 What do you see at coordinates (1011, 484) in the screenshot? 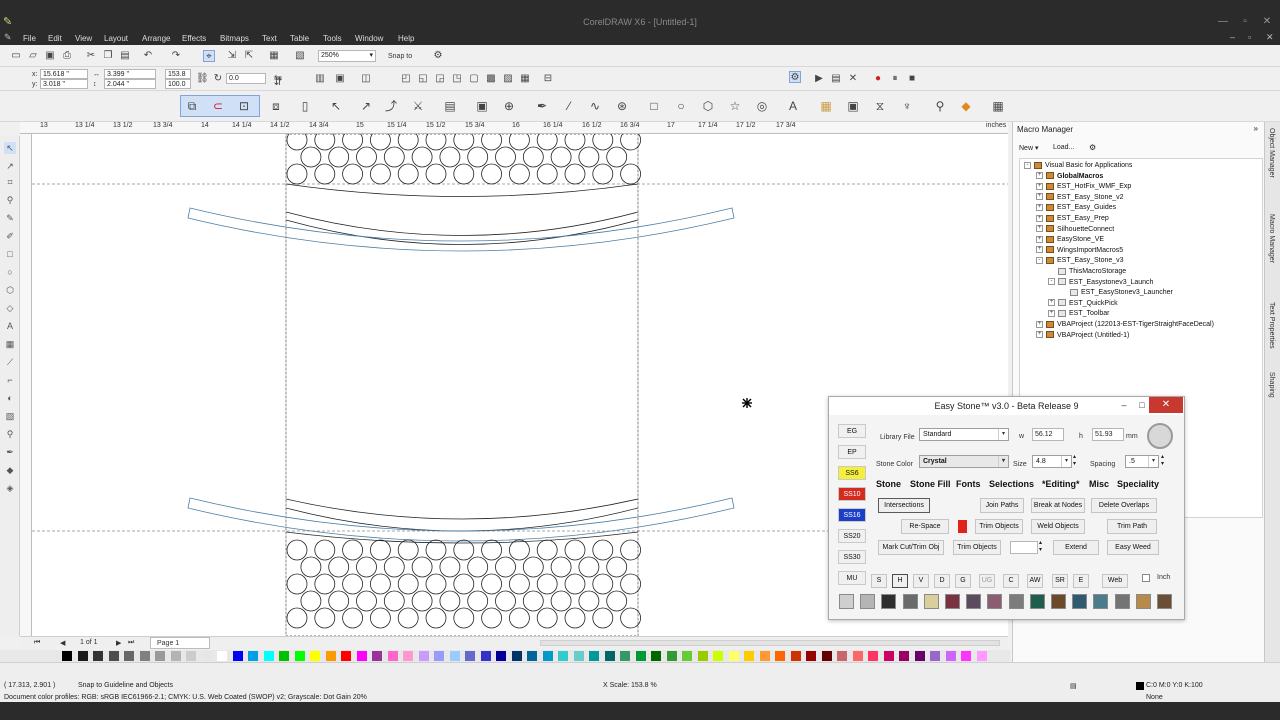
I see `tab-selections: Selections` at bounding box center [1011, 484].